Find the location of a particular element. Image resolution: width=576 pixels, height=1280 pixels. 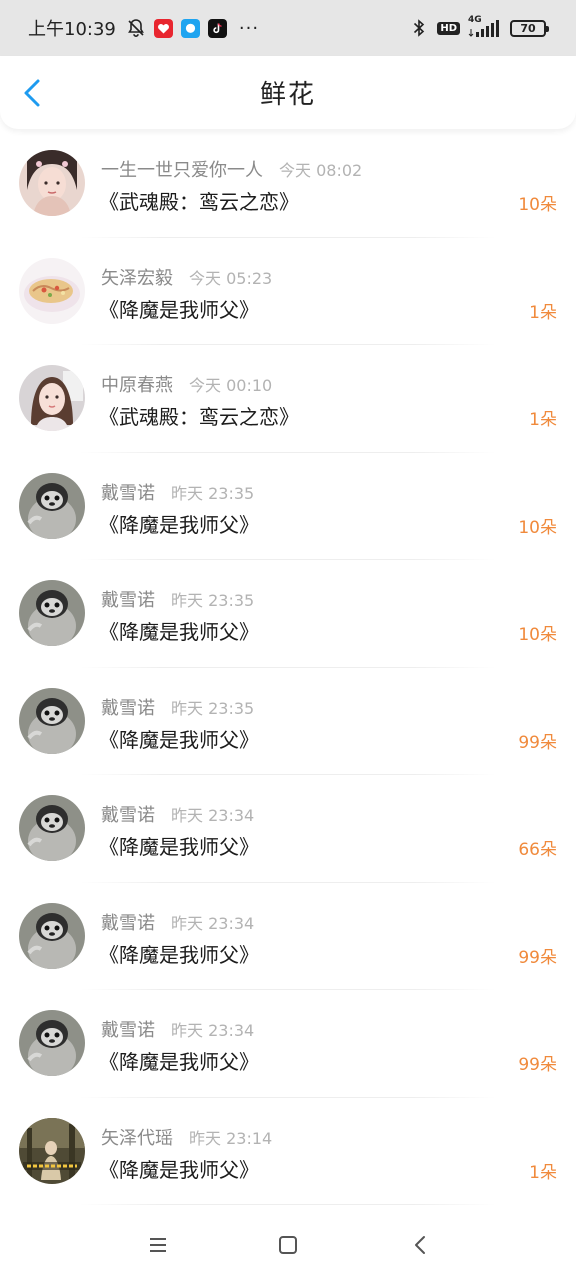

blue-chat-app-icon is located at coordinates (190, 28).